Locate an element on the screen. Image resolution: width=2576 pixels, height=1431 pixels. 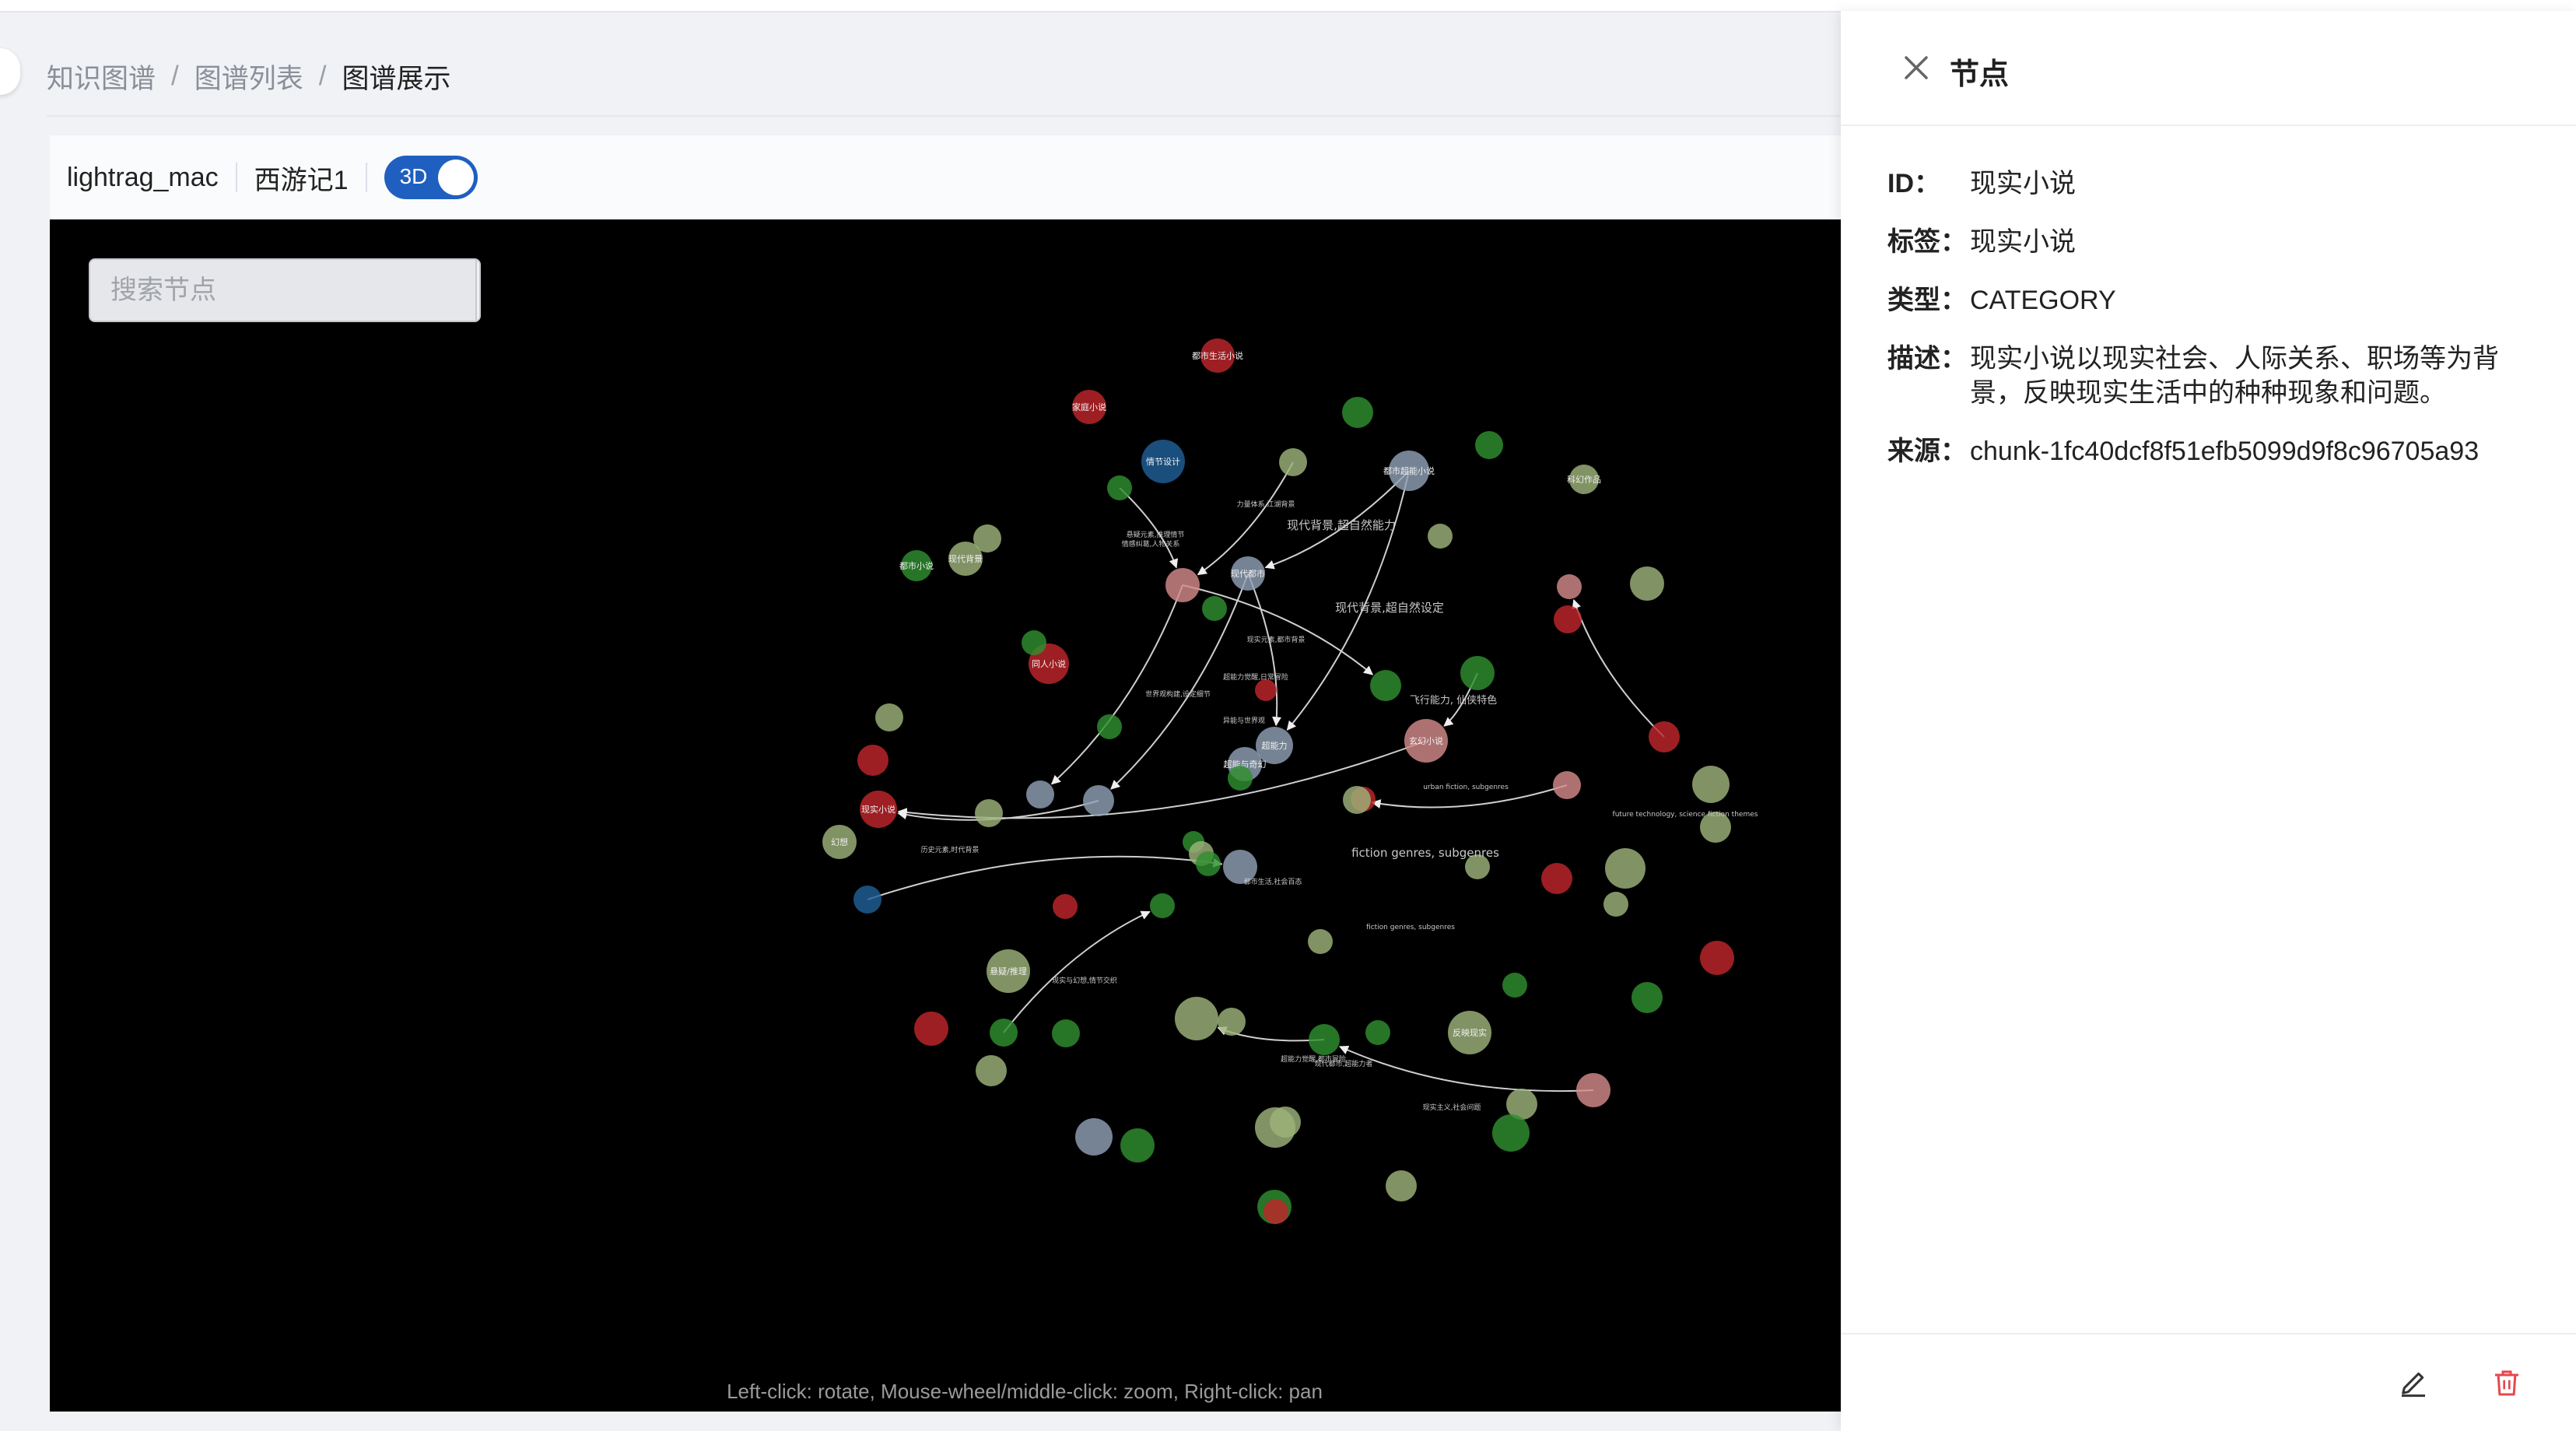
sidebar-collapse-handle is located at coordinates (10, 71).